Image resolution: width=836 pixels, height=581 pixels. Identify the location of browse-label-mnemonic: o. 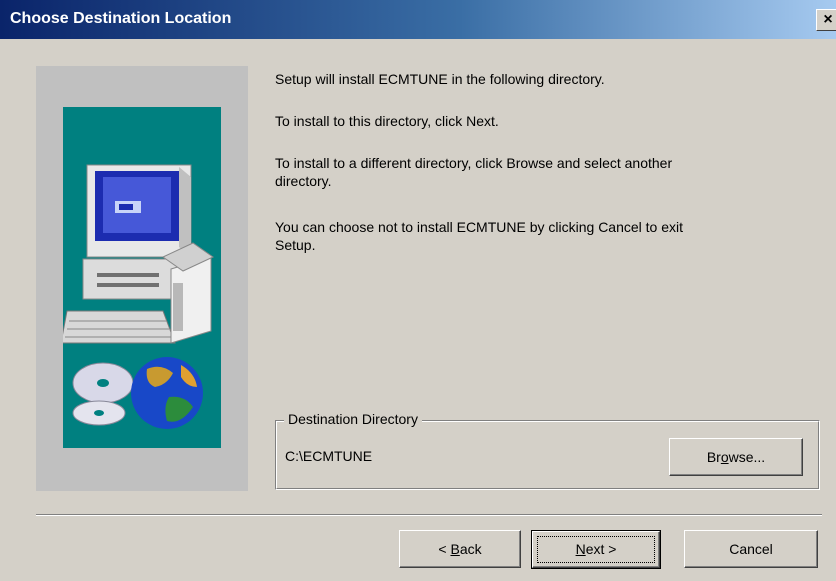
(724, 457).